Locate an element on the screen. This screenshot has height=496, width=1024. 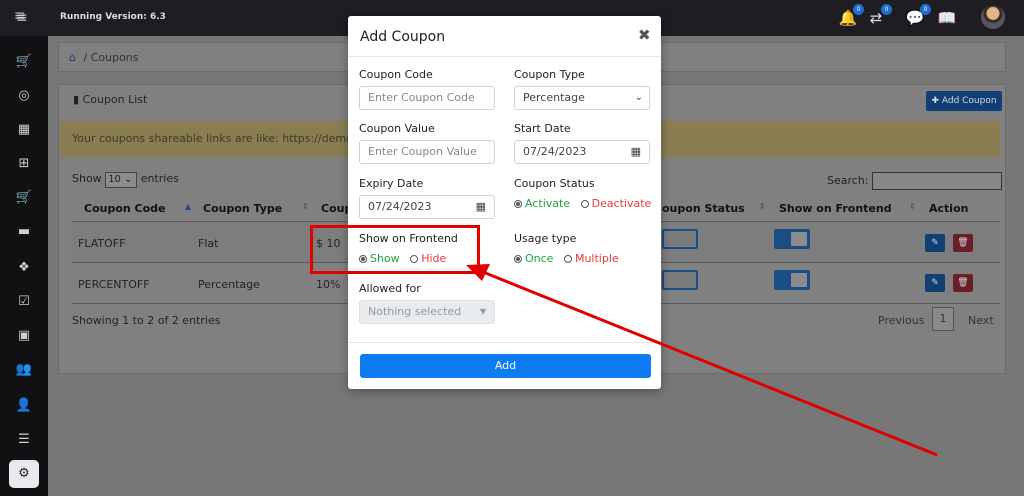
modal-title: Add Coupon is located at coordinates (403, 37).